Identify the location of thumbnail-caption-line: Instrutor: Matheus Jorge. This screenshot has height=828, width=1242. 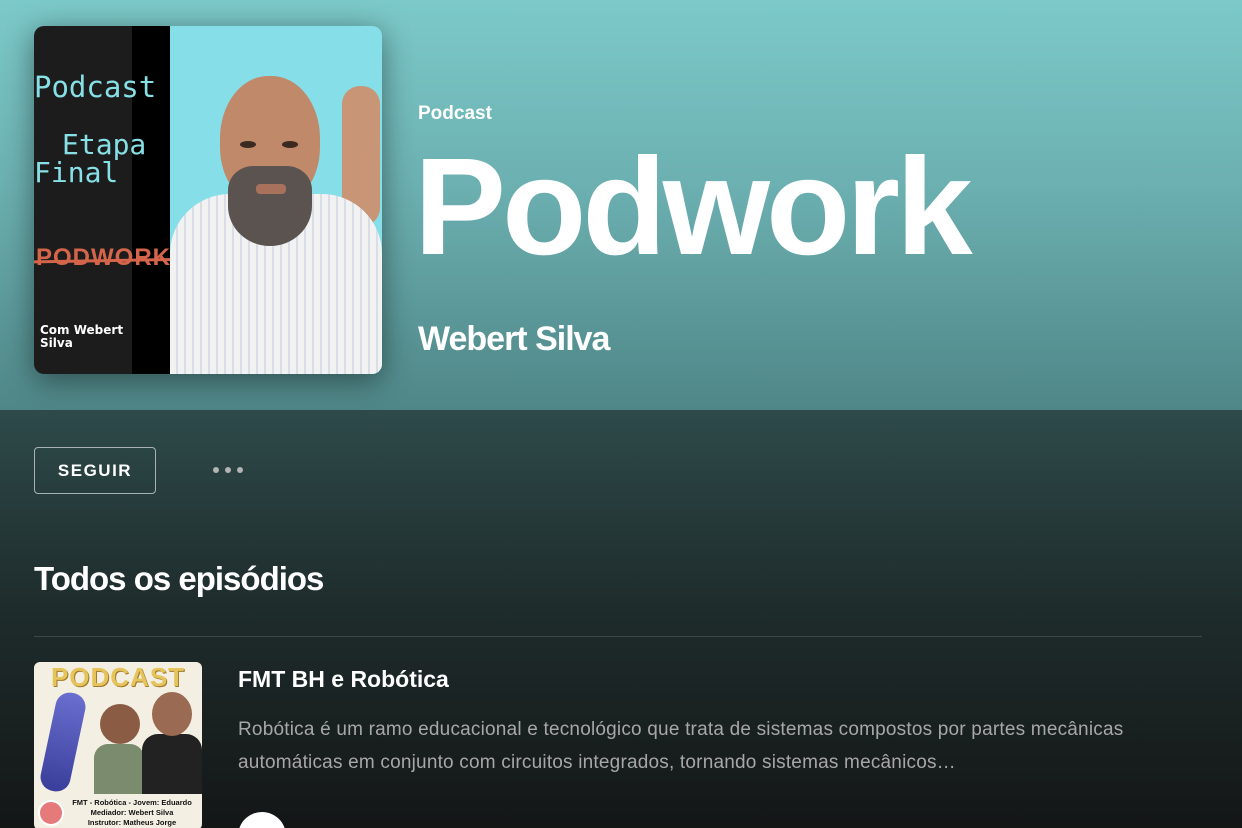
(132, 822).